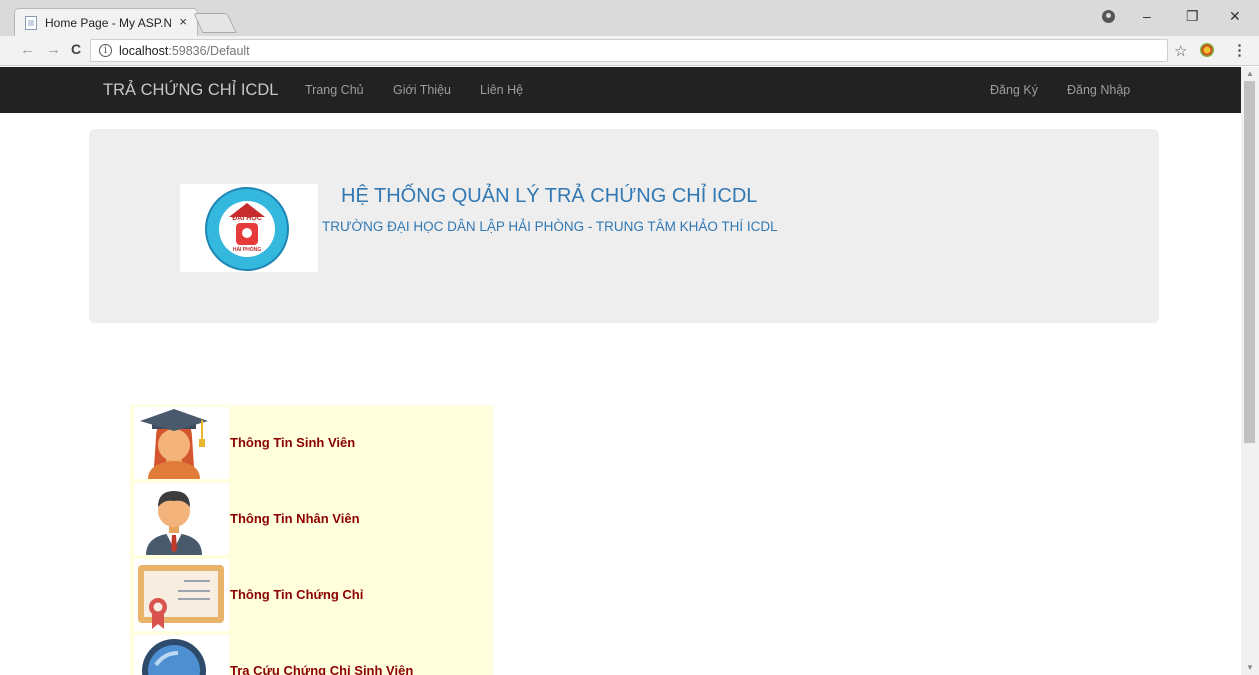 The width and height of the screenshot is (1259, 675). Describe the element at coordinates (629, 18) in the screenshot. I see `browser-tabstrip: Home Page - My ASP.NE × – ❐ ✕` at that location.